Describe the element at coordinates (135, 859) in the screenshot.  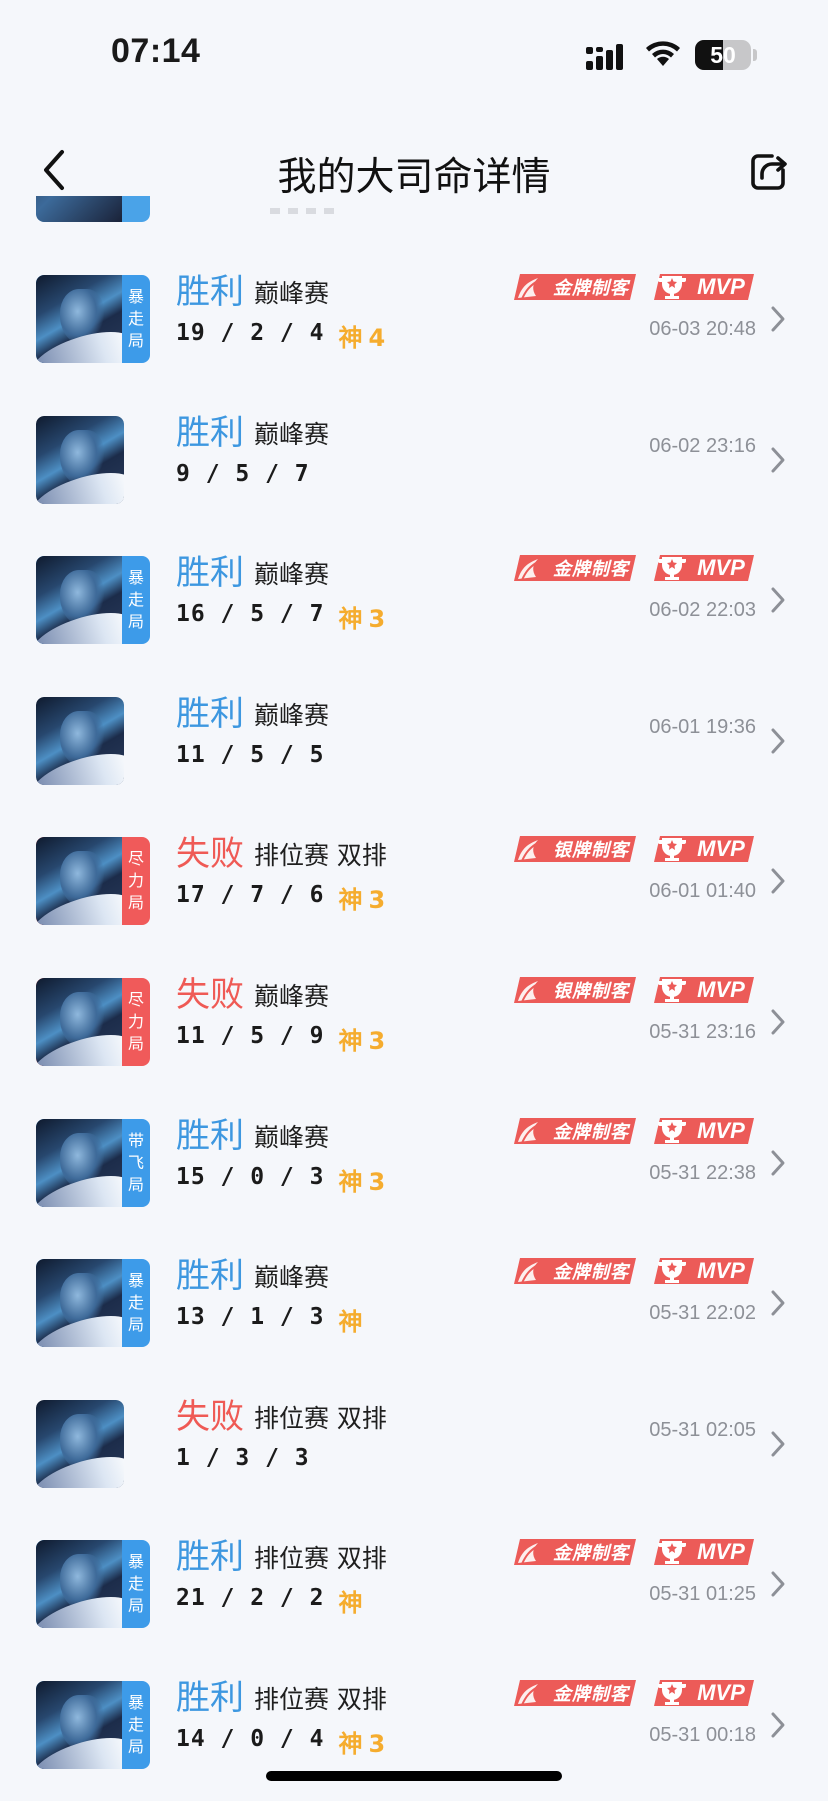
I see `match-tag-char: 尽` at that location.